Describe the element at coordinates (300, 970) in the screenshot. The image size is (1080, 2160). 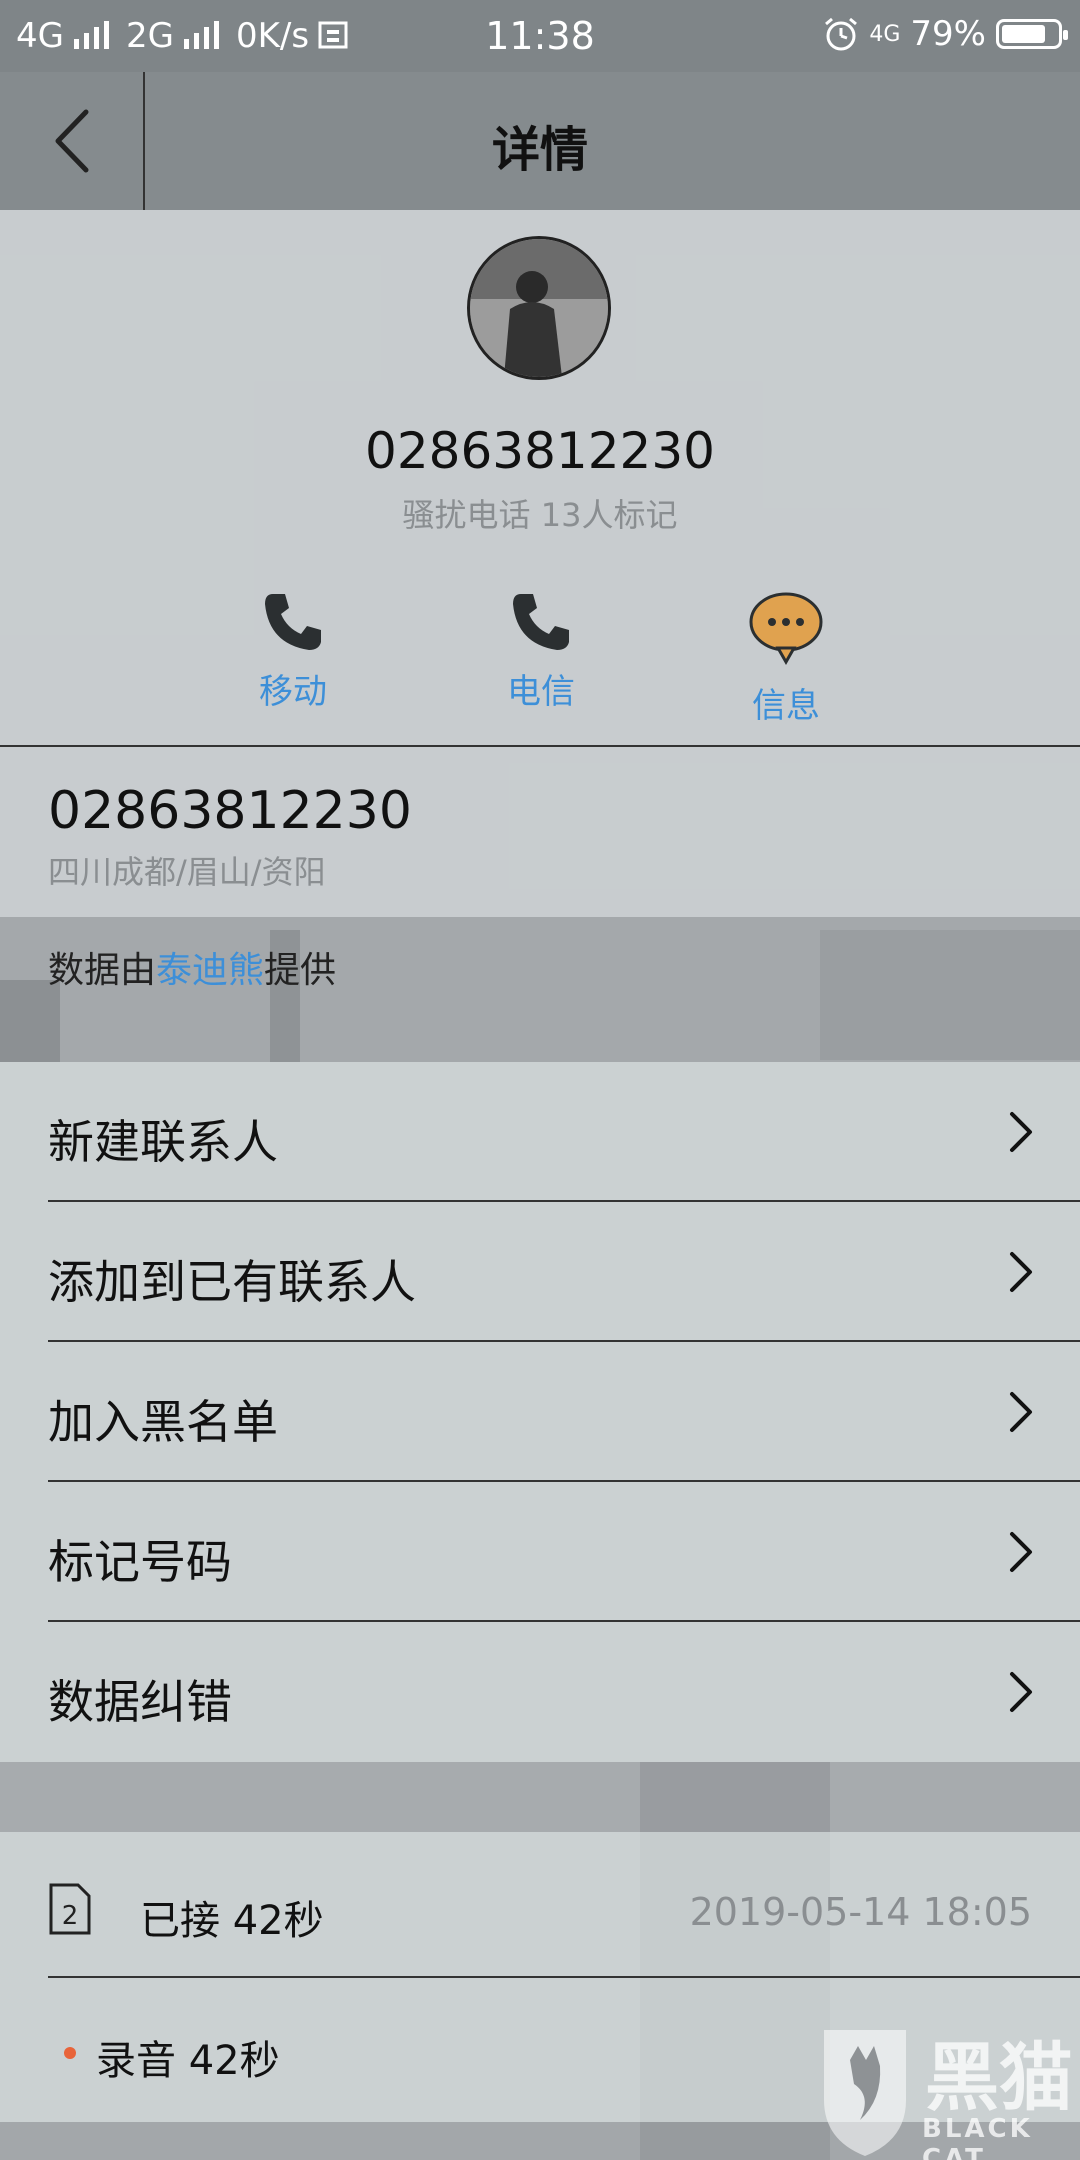
I see `provider-suffix: 提供` at that location.